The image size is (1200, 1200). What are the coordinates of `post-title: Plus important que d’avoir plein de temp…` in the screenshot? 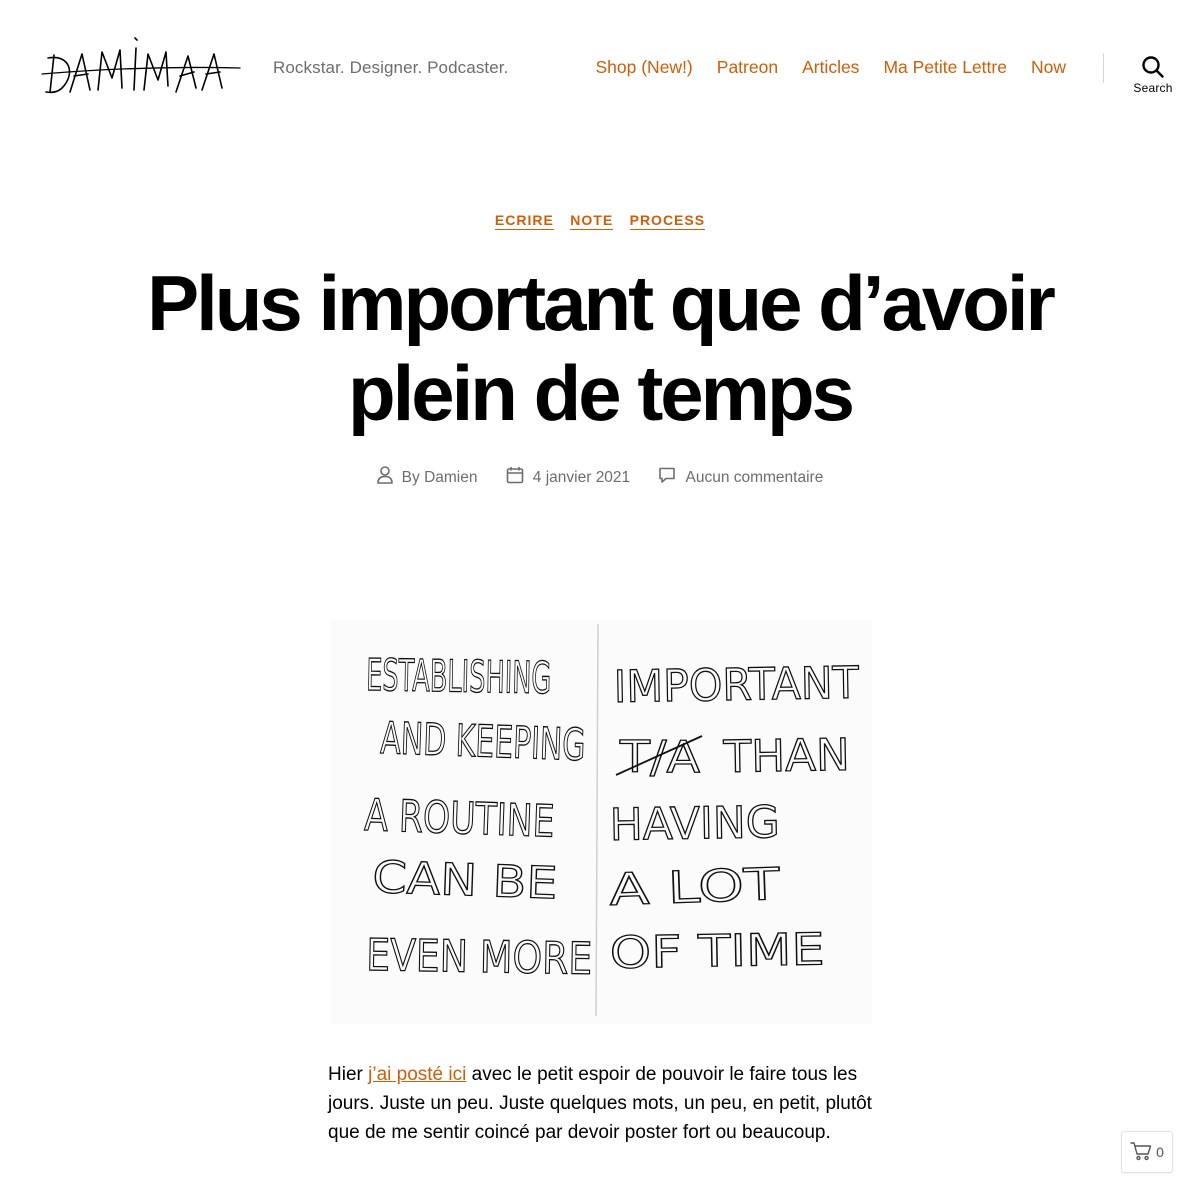 It's located at (601, 348).